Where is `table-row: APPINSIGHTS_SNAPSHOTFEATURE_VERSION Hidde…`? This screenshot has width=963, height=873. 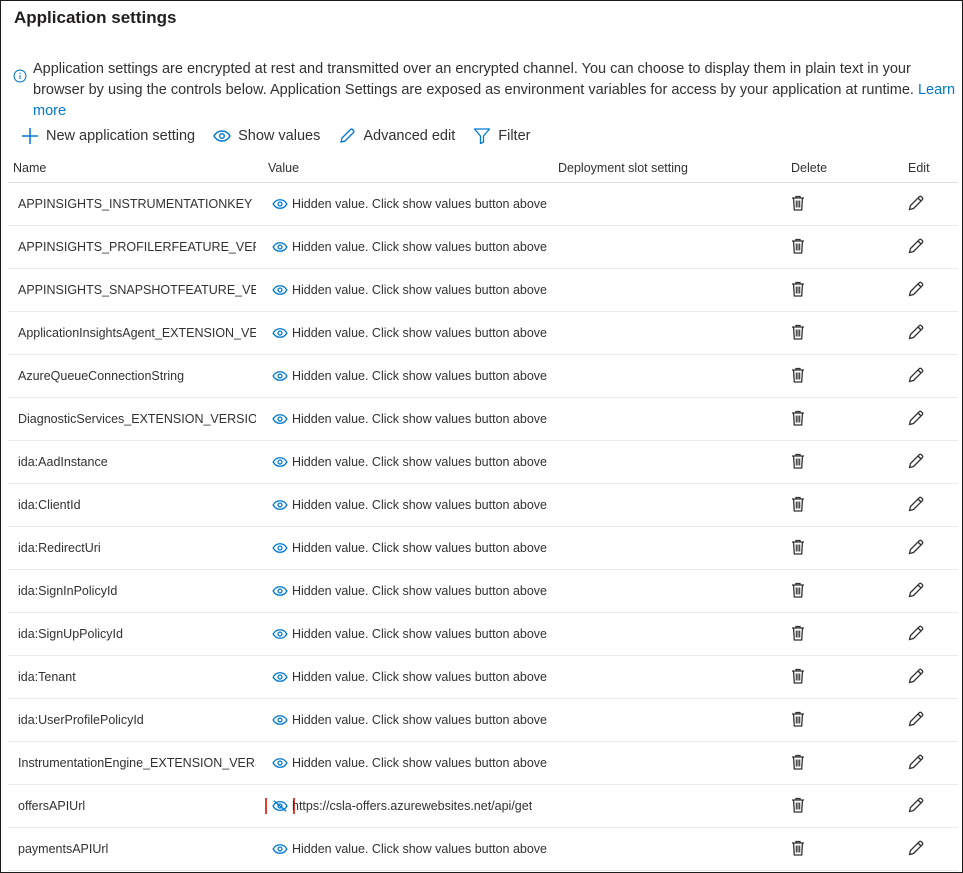
table-row: APPINSIGHTS_SNAPSHOTFEATURE_VERSION Hidde… is located at coordinates (483, 290).